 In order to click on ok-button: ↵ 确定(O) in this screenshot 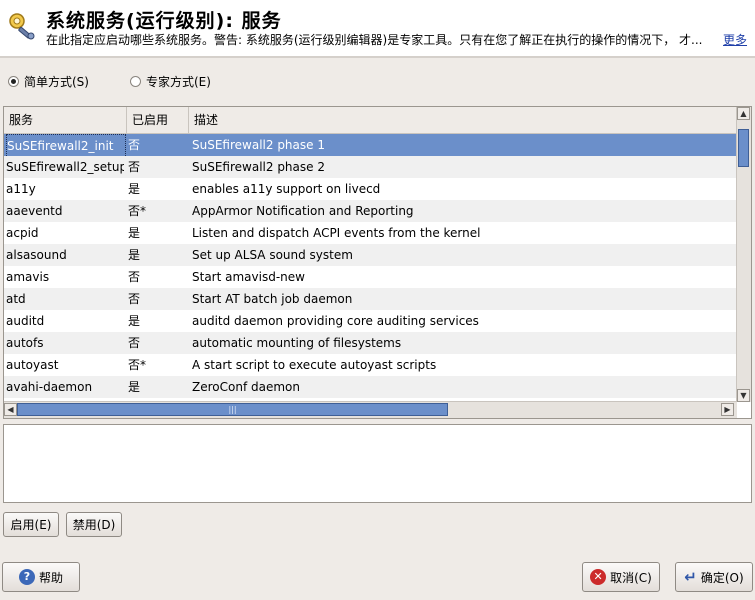, I will do `click(714, 577)`.